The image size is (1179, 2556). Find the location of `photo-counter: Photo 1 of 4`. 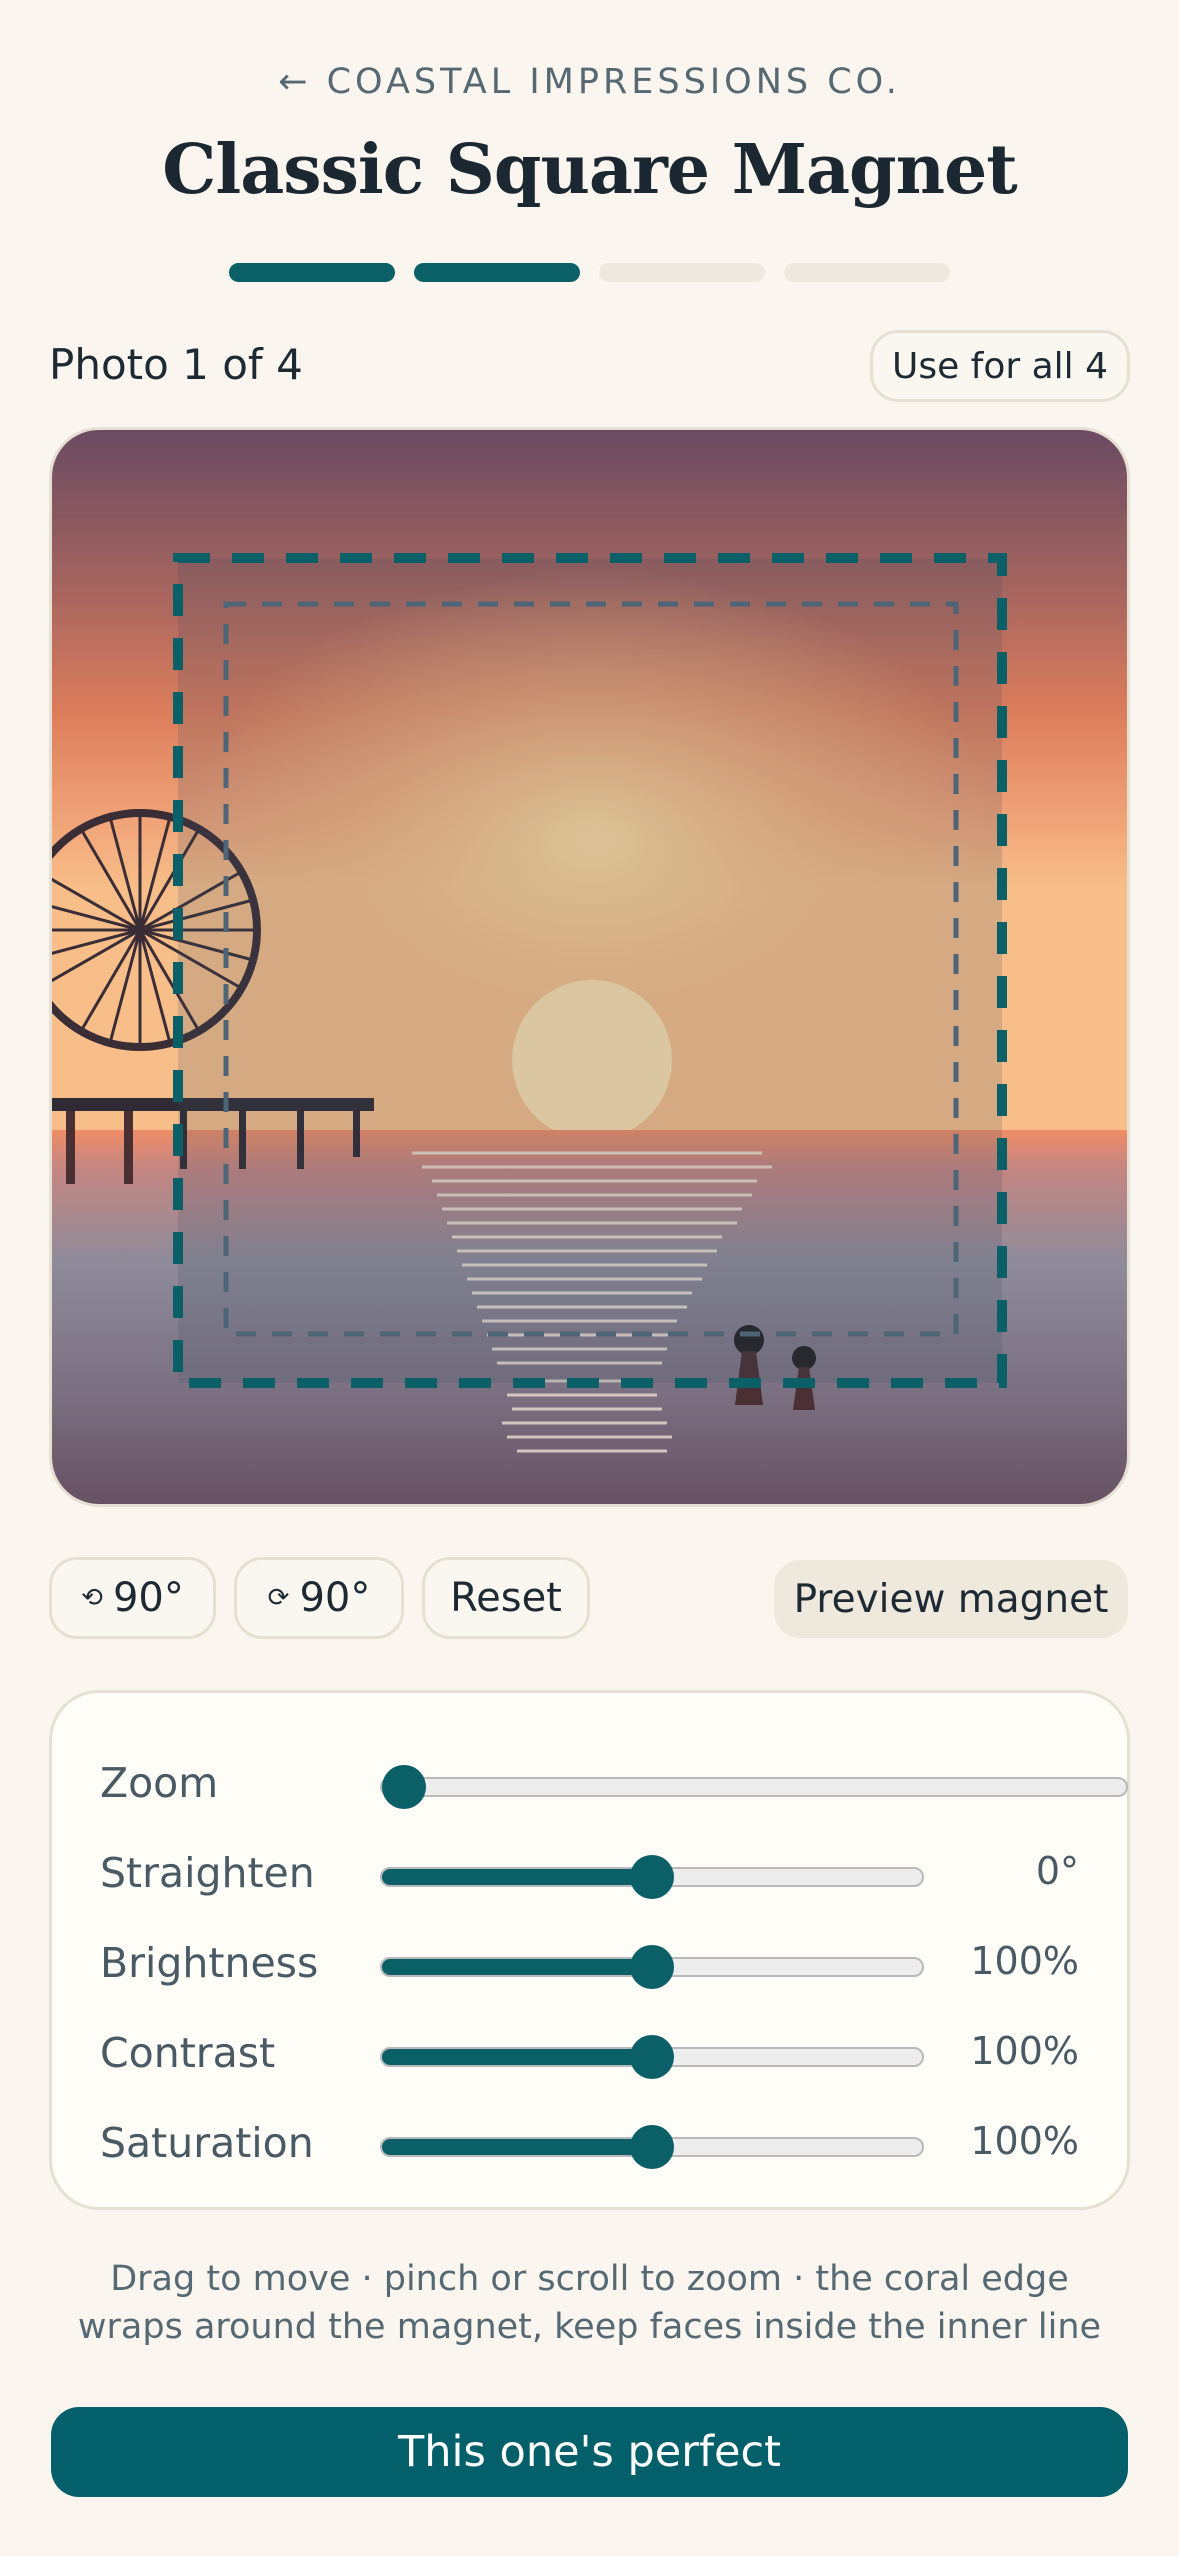

photo-counter: Photo 1 of 4 is located at coordinates (176, 364).